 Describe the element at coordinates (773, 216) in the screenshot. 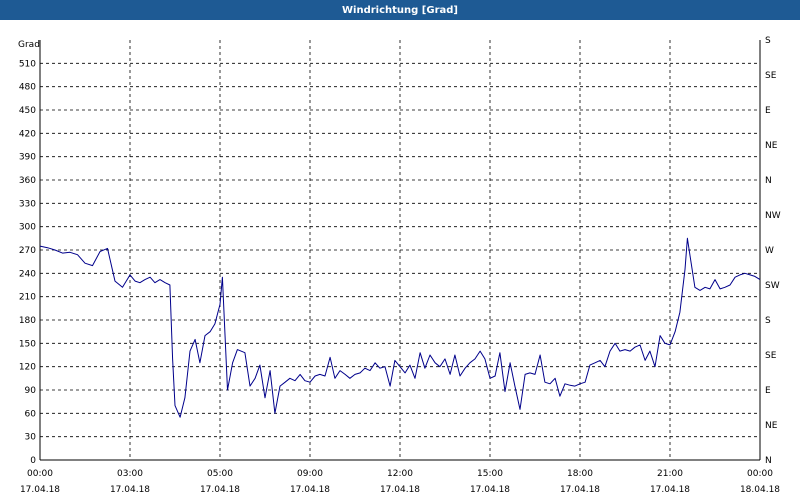

I see `right-axis-label: NW` at that location.